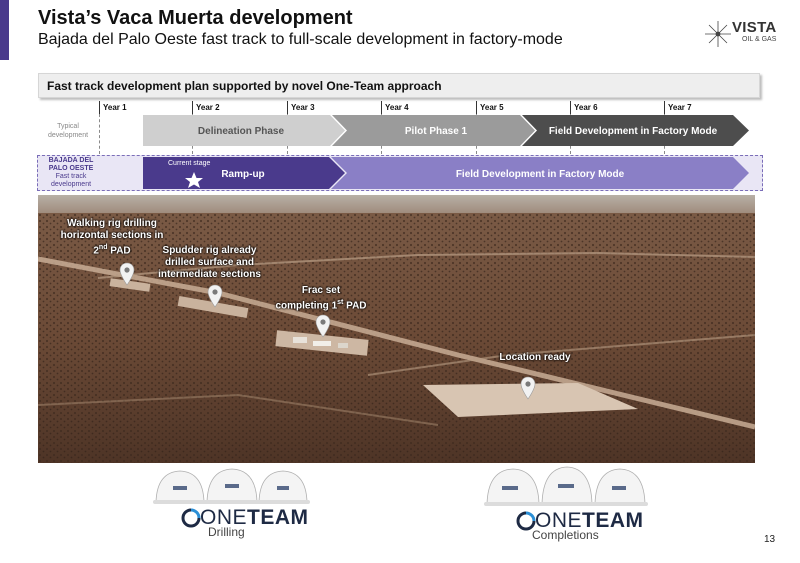 The width and height of the screenshot is (800, 563). I want to click on bpo-label-line: PALO OESTE, so click(71, 168).